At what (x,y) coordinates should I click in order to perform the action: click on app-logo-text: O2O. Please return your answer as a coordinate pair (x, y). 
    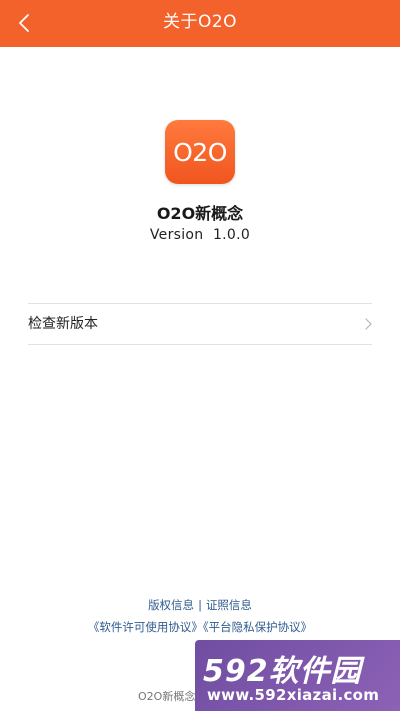
    Looking at the image, I should click on (200, 152).